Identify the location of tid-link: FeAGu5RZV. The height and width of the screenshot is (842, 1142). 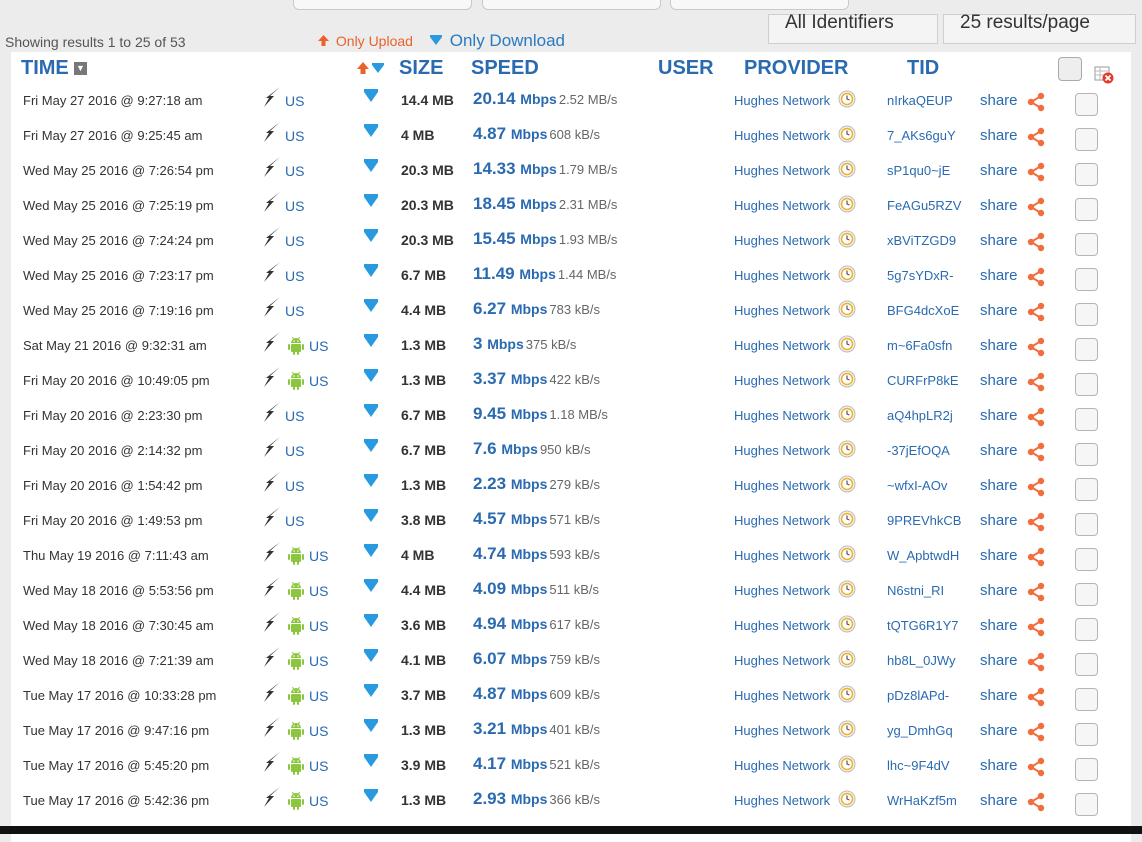
(924, 205).